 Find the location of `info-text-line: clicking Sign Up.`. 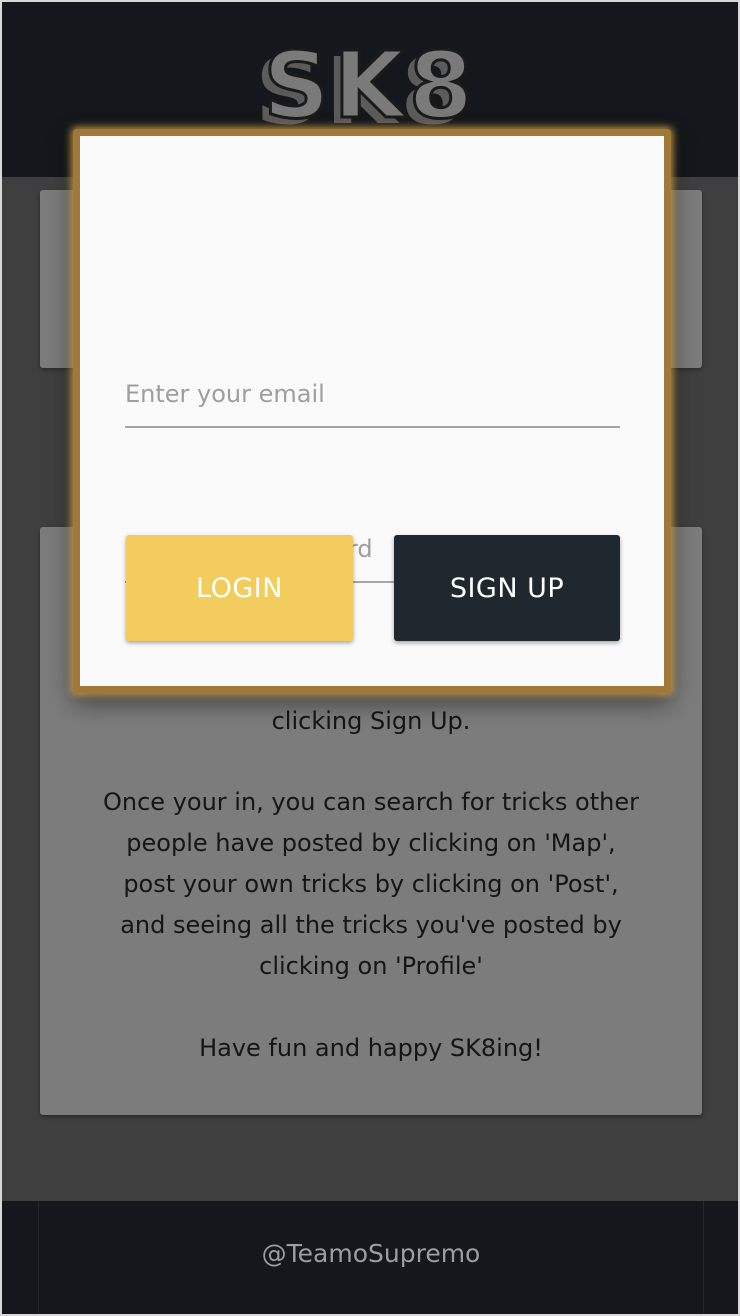

info-text-line: clicking Sign Up. is located at coordinates (371, 721).